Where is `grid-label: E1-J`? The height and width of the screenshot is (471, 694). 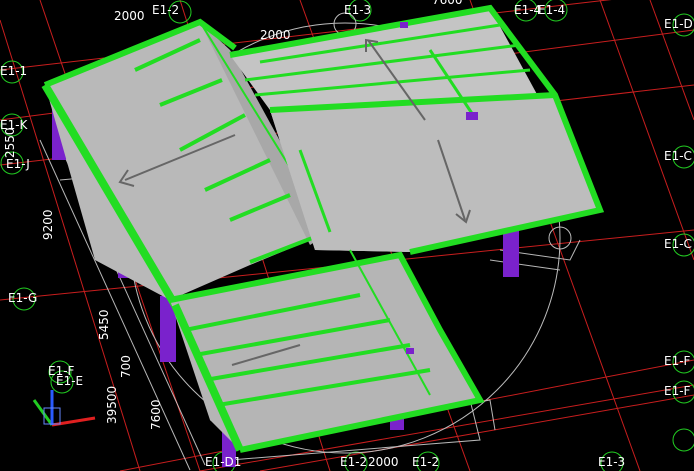
grid-label: E1-J is located at coordinates (18, 164).